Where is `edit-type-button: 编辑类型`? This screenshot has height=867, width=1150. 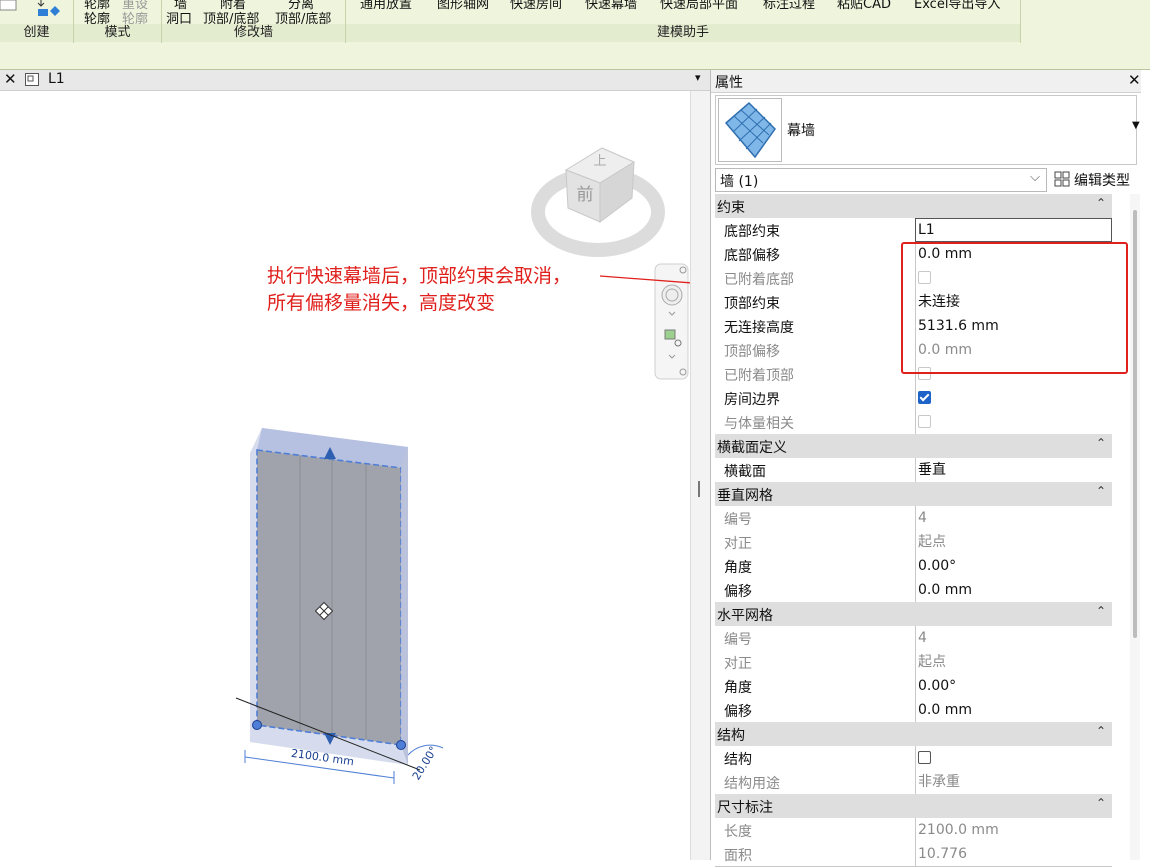 edit-type-button: 编辑类型 is located at coordinates (1095, 179).